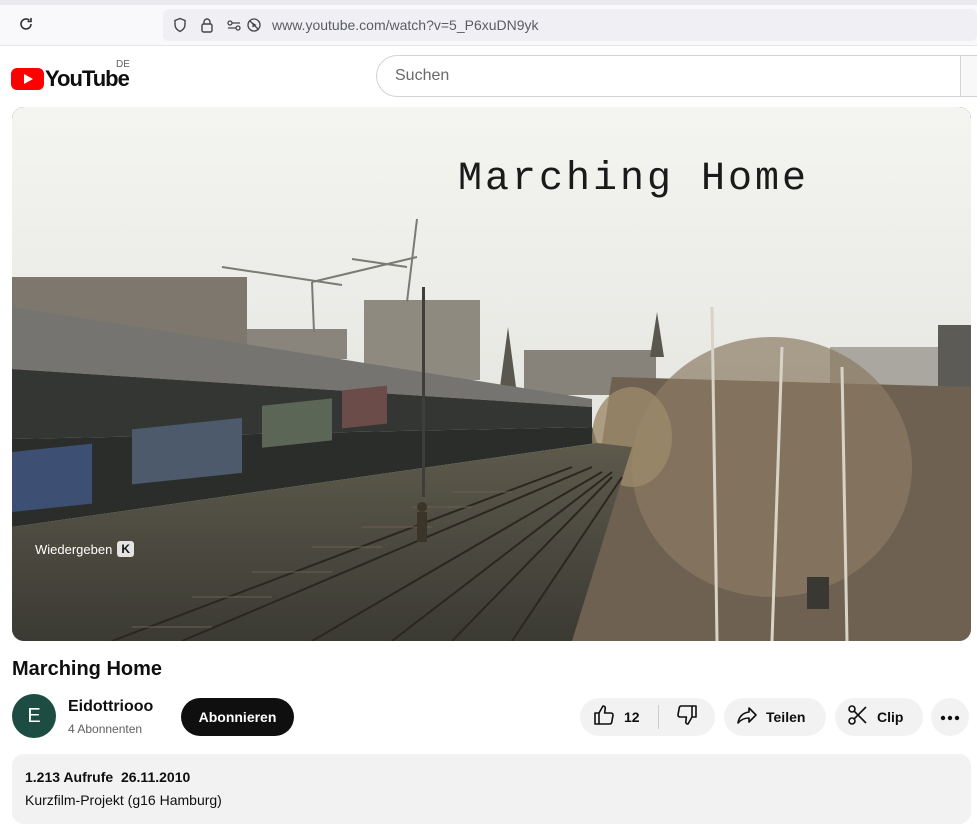  I want to click on video-title: Marching Home, so click(87, 669).